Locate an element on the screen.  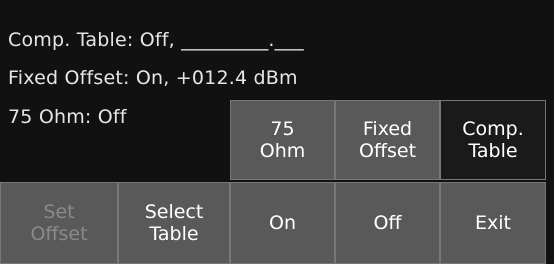
ohm75-button: 75 Ohm is located at coordinates (282, 140).